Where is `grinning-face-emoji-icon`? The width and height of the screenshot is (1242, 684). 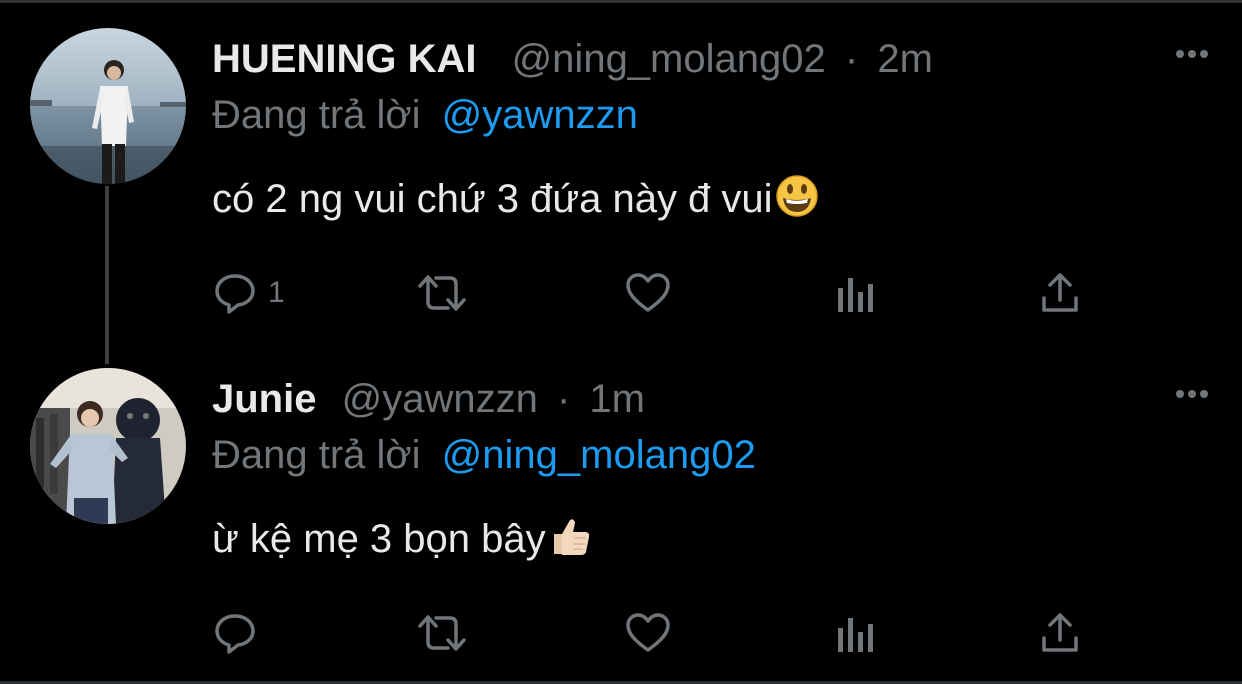 grinning-face-emoji-icon is located at coordinates (797, 201).